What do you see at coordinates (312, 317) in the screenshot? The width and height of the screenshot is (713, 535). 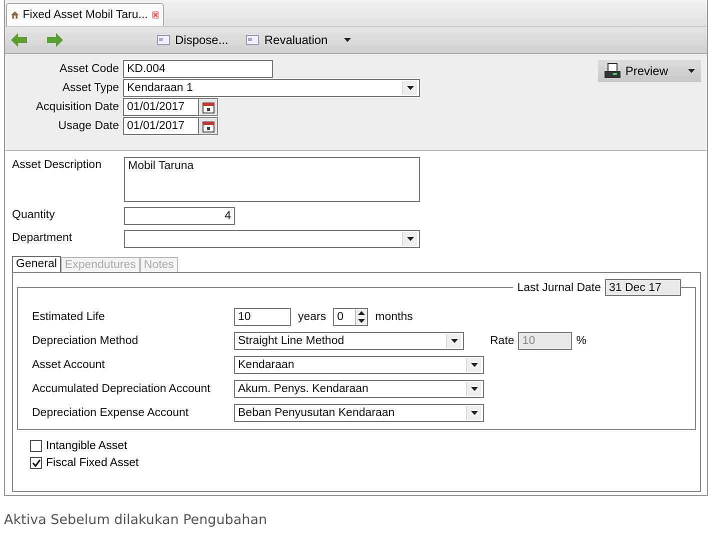 I see `unit-label: years` at bounding box center [312, 317].